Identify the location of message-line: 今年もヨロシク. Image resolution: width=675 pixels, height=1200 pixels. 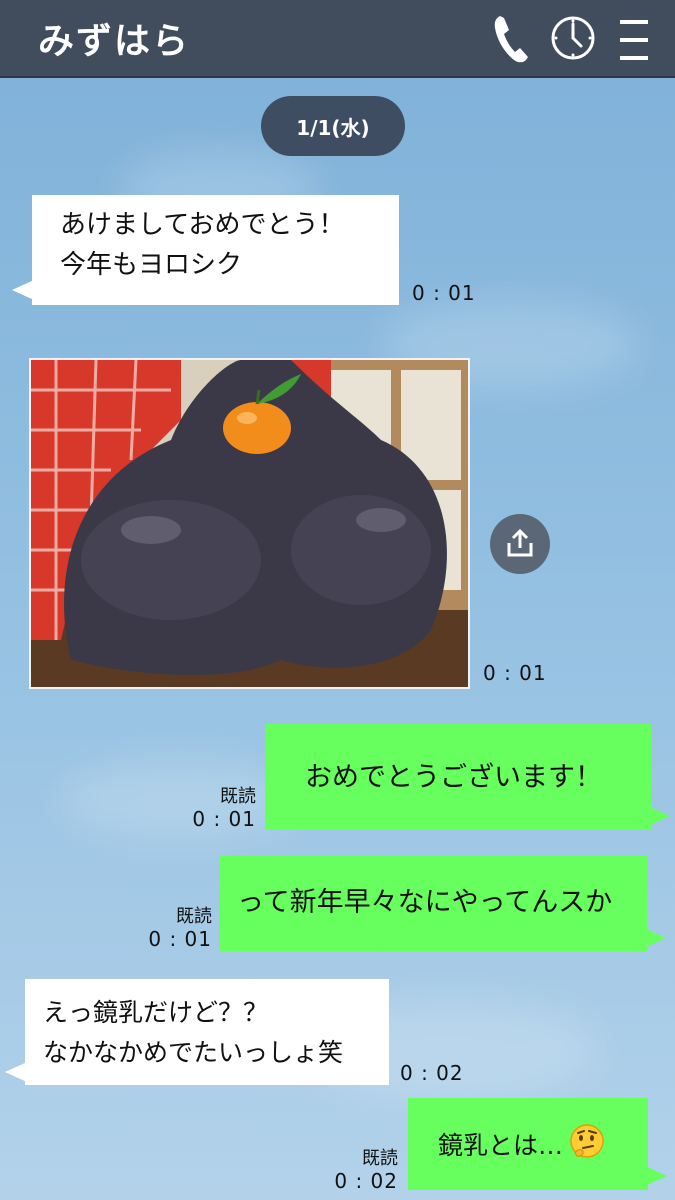
(151, 265).